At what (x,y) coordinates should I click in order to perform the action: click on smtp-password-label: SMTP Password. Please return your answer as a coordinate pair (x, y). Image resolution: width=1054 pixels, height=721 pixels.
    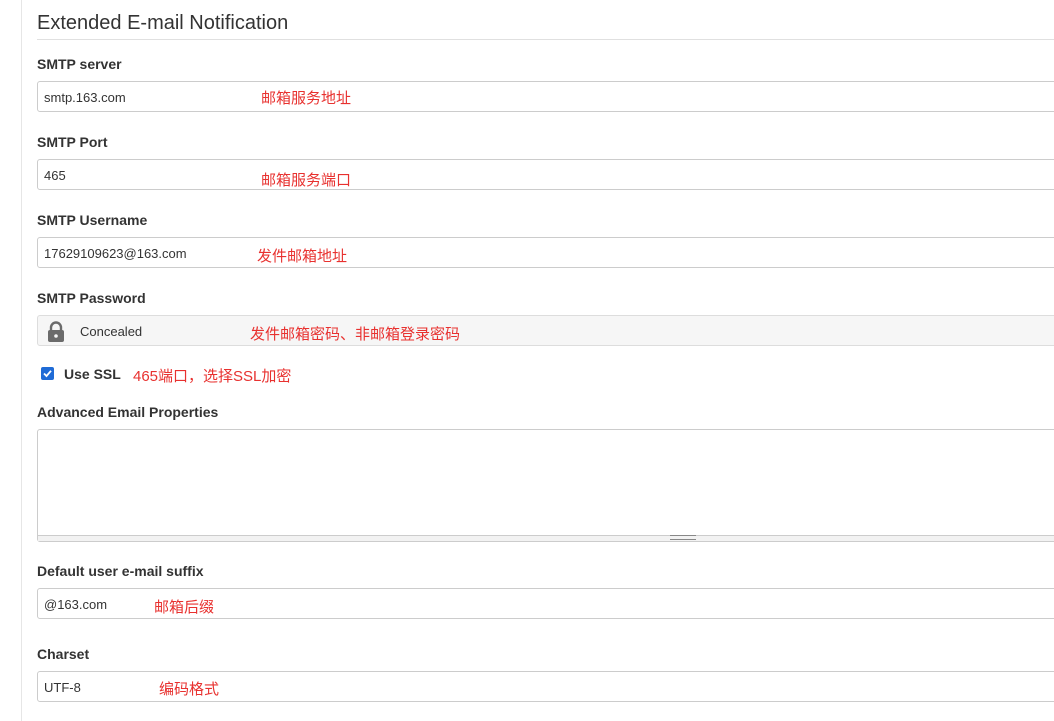
    Looking at the image, I should click on (91, 298).